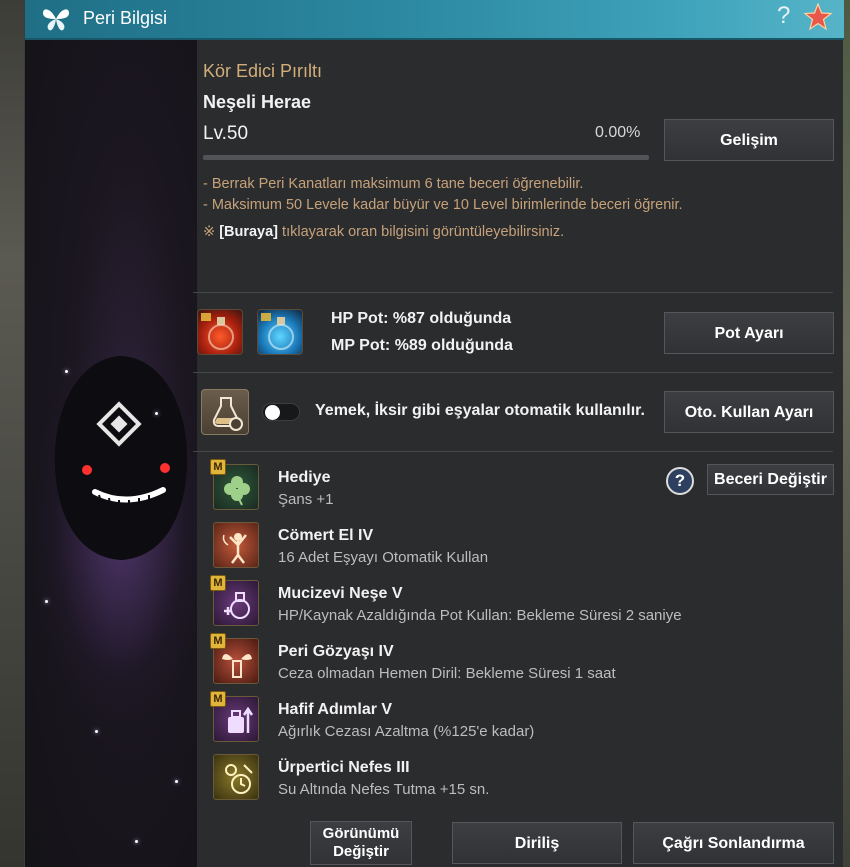  What do you see at coordinates (340, 593) in the screenshot?
I see `skill-name: Mucizevi Neşe V` at bounding box center [340, 593].